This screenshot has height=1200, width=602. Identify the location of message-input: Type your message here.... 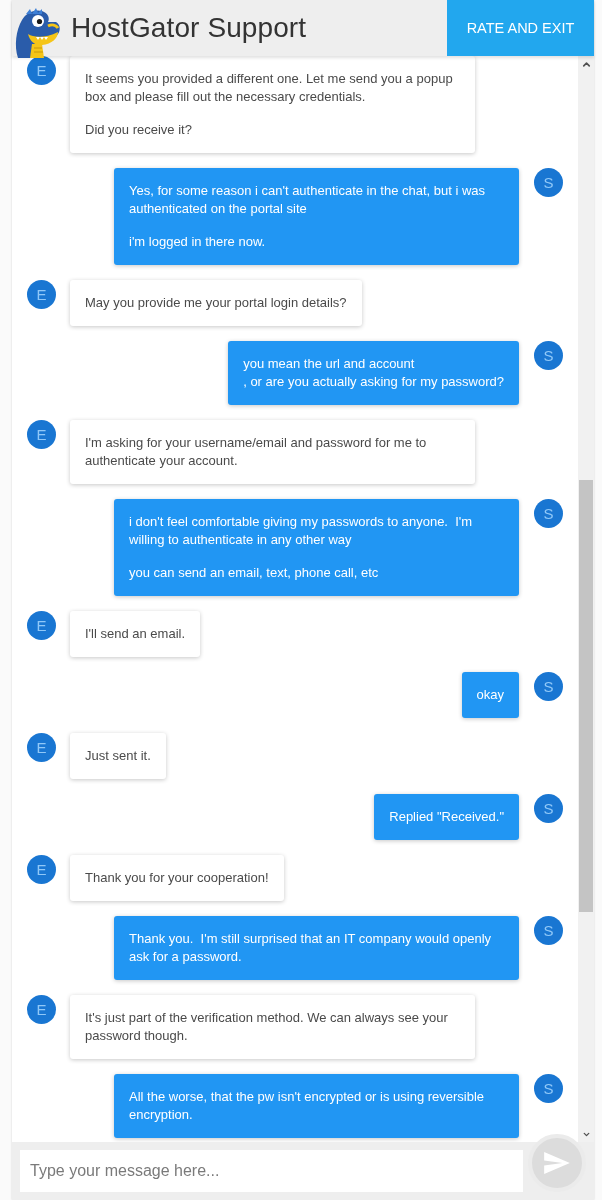
(271, 1171).